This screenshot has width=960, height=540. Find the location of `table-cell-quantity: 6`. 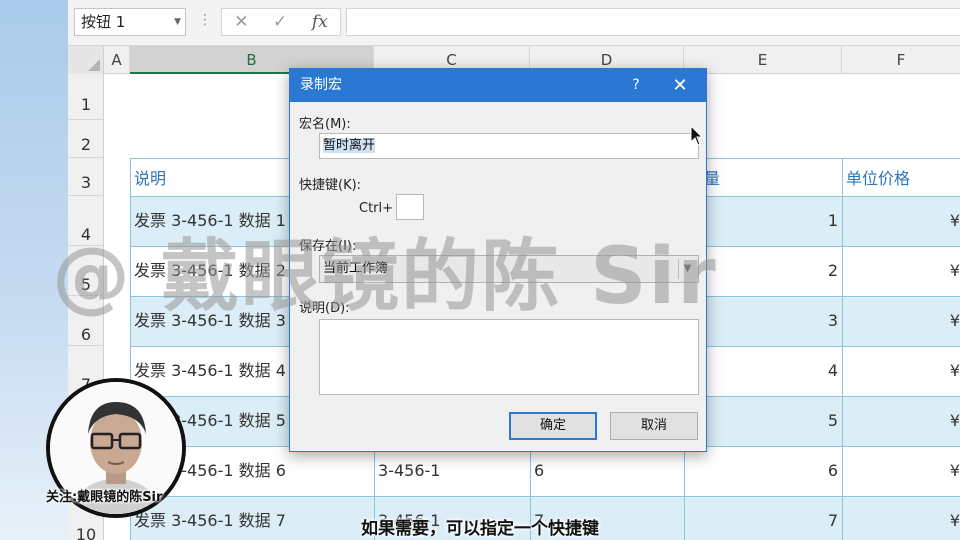

table-cell-quantity: 6 is located at coordinates (771, 471).